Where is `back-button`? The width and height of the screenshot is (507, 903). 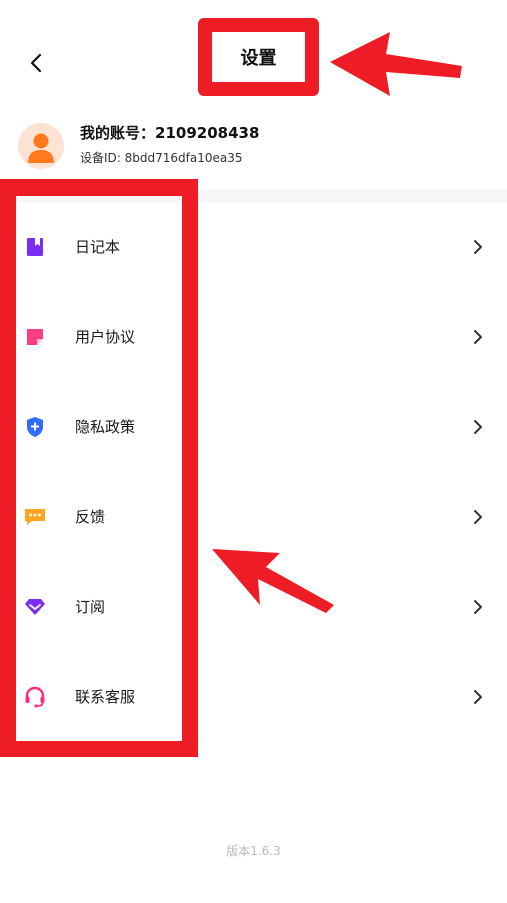 back-button is located at coordinates (36, 63).